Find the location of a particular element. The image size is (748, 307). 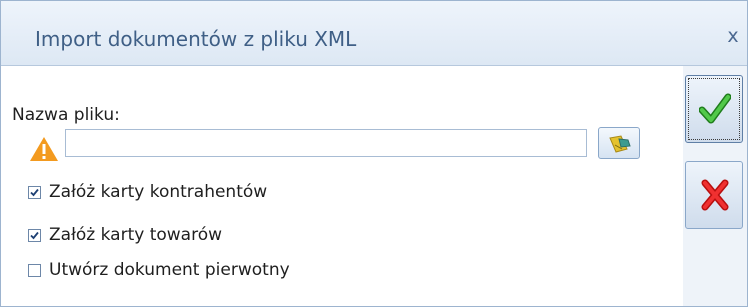

browse-file-button is located at coordinates (619, 143).